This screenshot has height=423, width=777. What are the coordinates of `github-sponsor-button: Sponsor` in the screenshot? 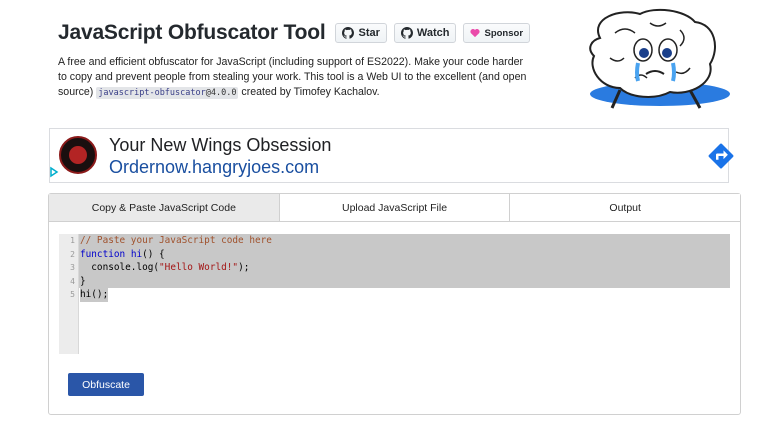 It's located at (497, 33).